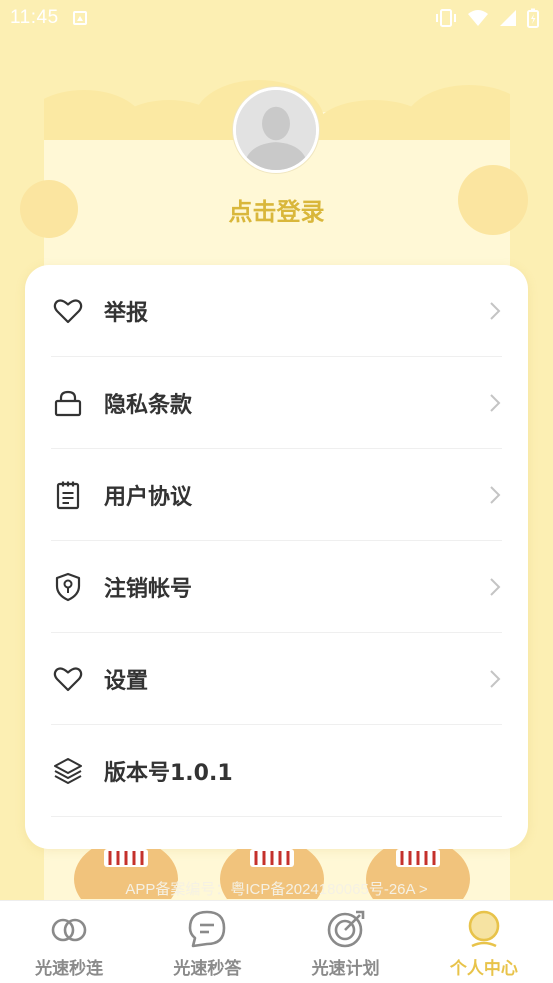 The height and width of the screenshot is (983, 553). I want to click on tab-bar: 光速秒连 光速秒答 光速计划 个人中心, so click(276, 941).